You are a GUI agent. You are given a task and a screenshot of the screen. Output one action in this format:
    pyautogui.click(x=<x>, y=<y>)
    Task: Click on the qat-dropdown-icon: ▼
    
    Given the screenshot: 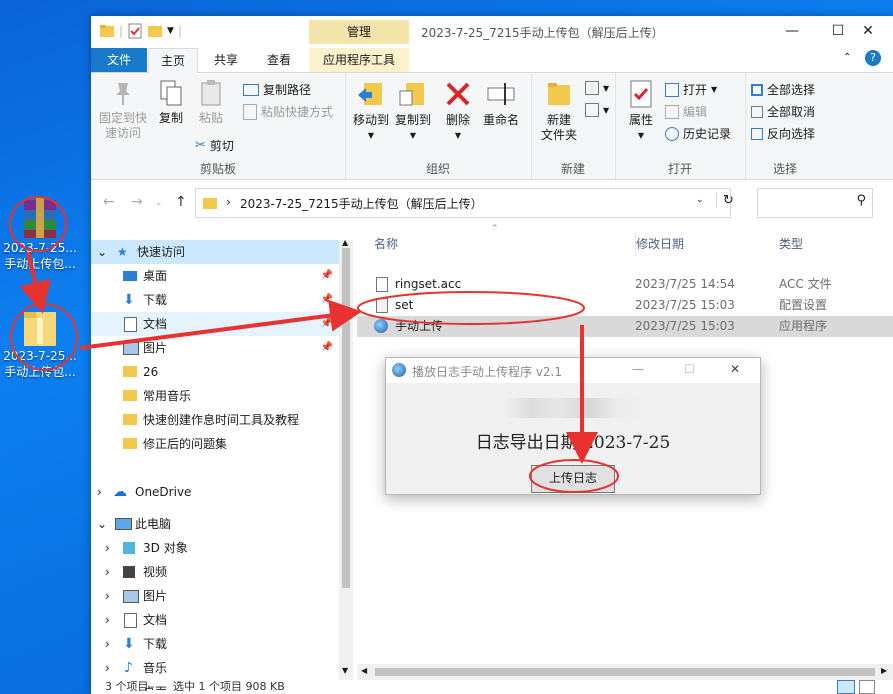 What is the action you would take?
    pyautogui.click(x=170, y=31)
    